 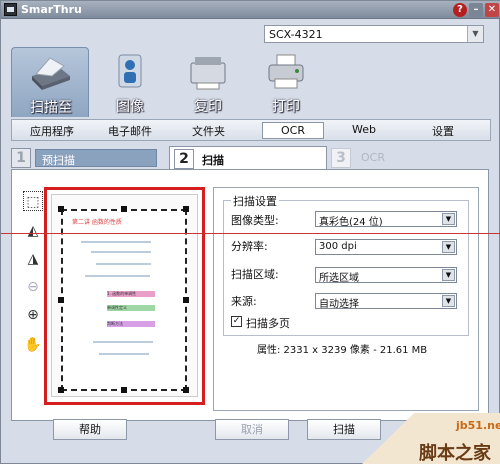 What do you see at coordinates (90, 429) in the screenshot?
I see `help-button: 帮助` at bounding box center [90, 429].